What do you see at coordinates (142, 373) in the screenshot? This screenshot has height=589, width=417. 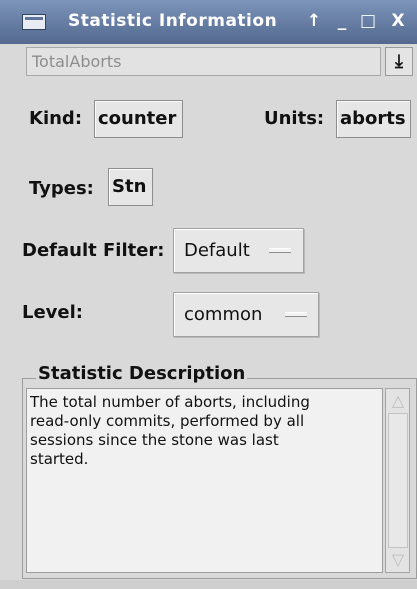 I see `statistic-description-title: Statistic Description` at bounding box center [142, 373].